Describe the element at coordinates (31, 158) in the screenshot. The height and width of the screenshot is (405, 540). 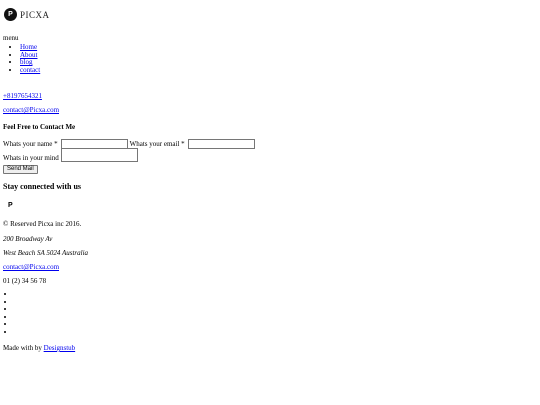
I see `mind-label: Whats in your mind` at that location.